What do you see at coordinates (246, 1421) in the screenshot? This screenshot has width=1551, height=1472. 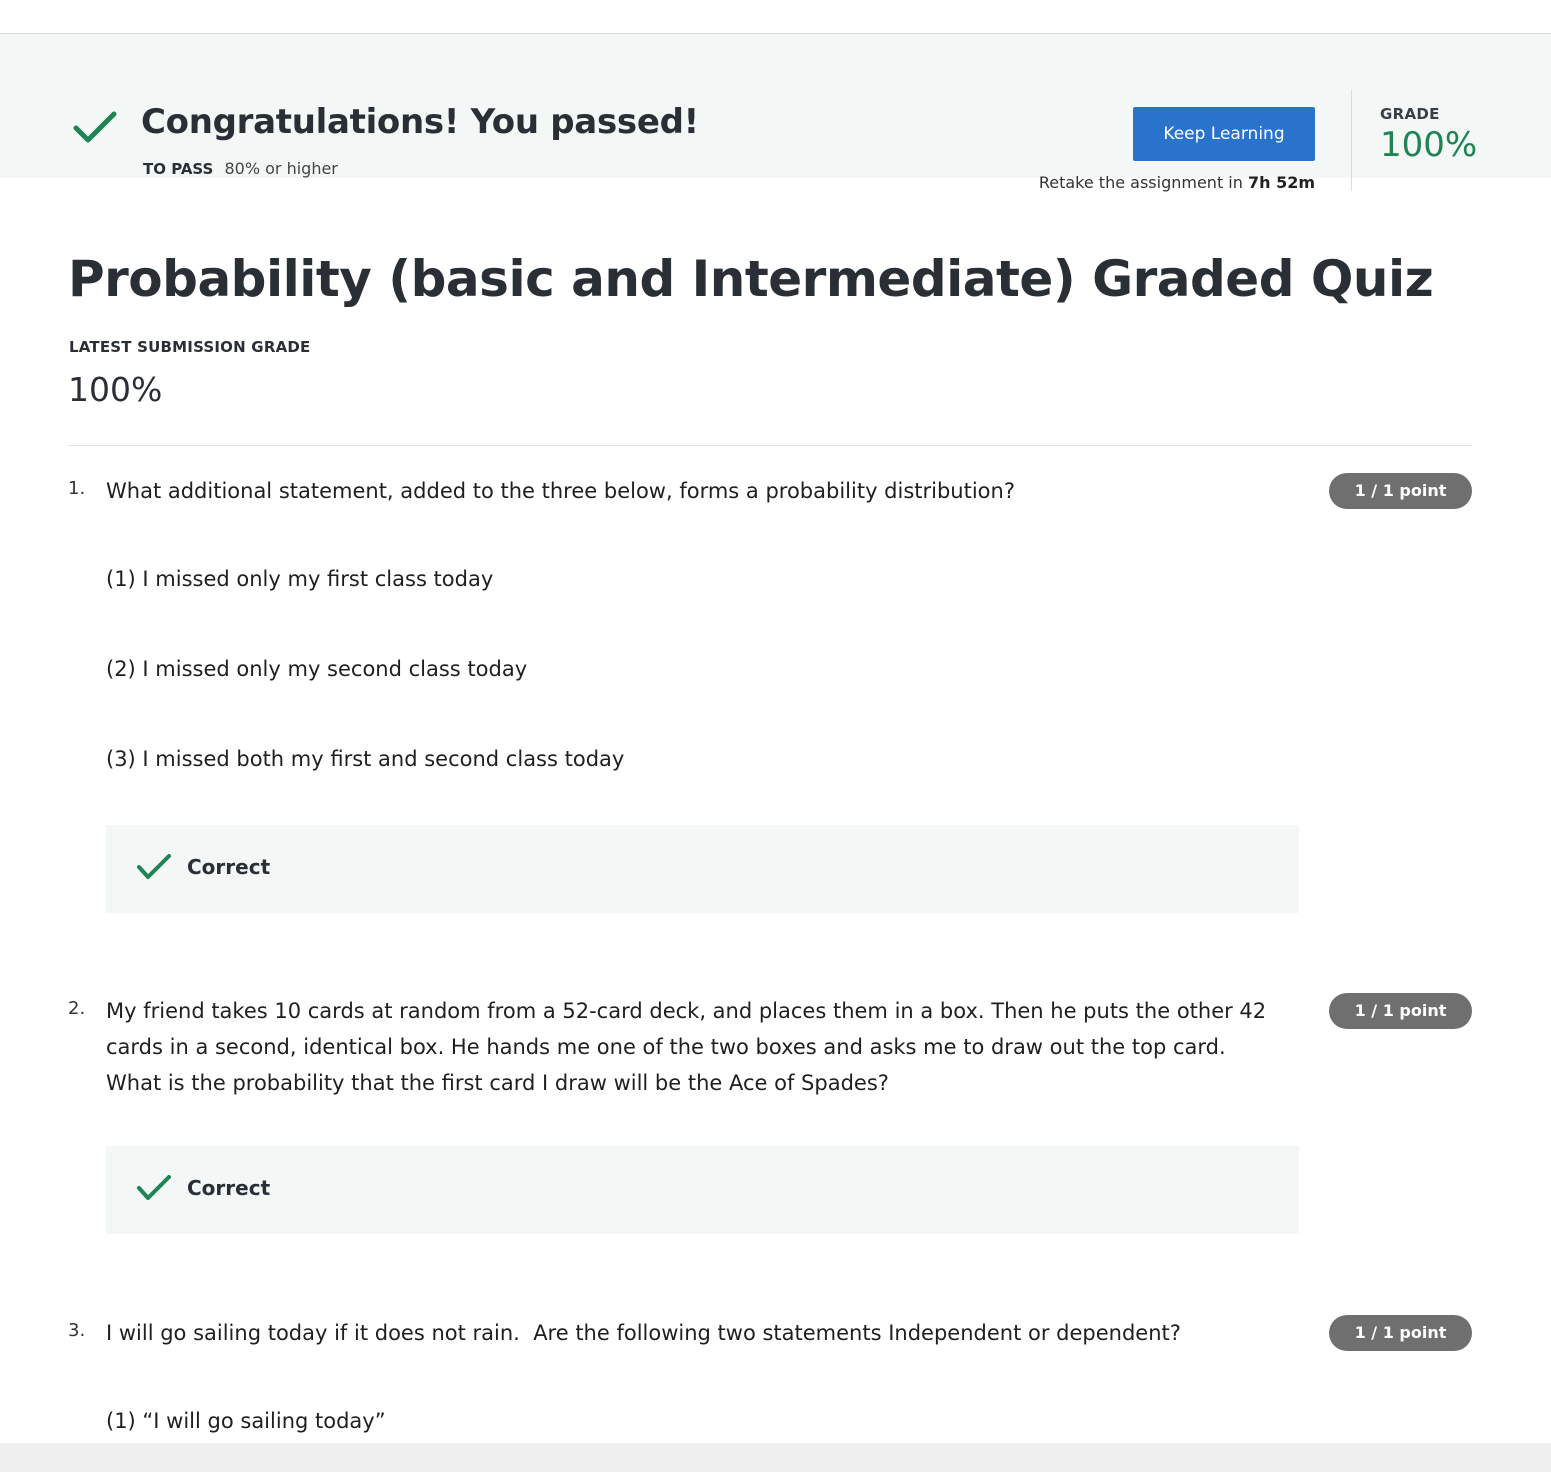 I see `question-option: (1) “I will go sailing today”` at bounding box center [246, 1421].